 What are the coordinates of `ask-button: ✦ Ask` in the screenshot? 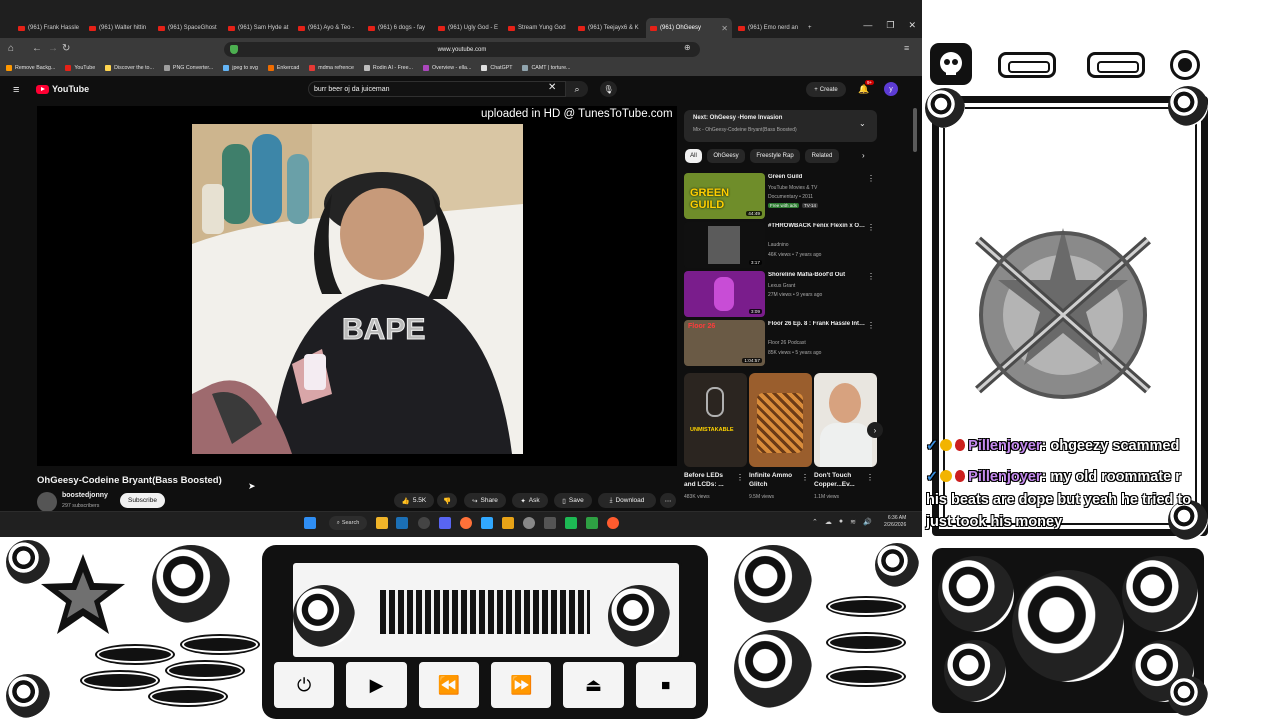 It's located at (530, 500).